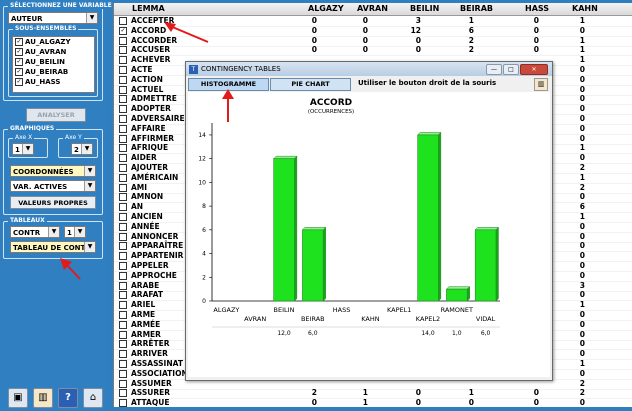  What do you see at coordinates (93, 398) in the screenshot?
I see `home-icon: ⌂` at bounding box center [93, 398].